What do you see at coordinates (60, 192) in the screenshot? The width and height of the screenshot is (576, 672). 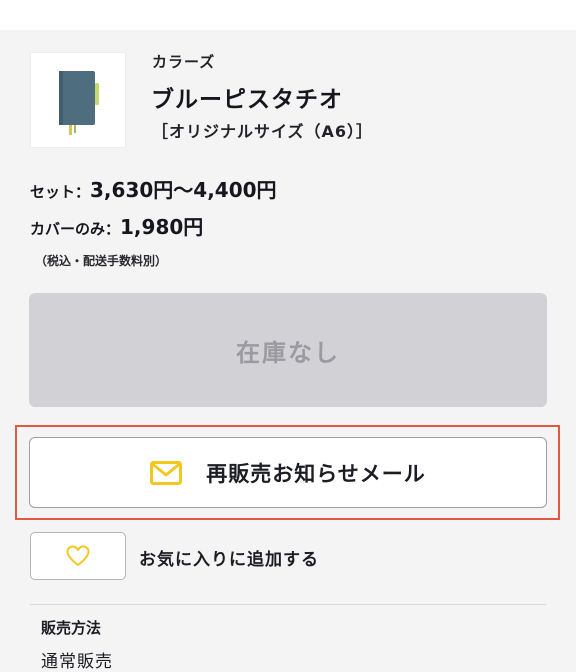 I see `set-price-label: セット：` at bounding box center [60, 192].